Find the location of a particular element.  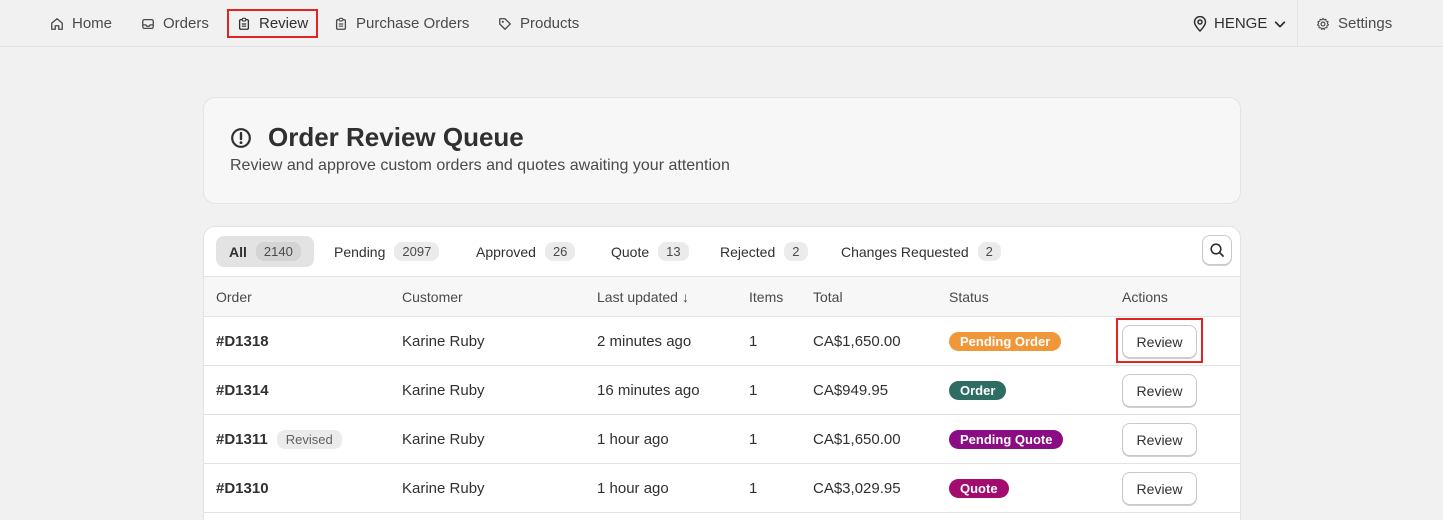

nav-review: Review is located at coordinates (273, 23).